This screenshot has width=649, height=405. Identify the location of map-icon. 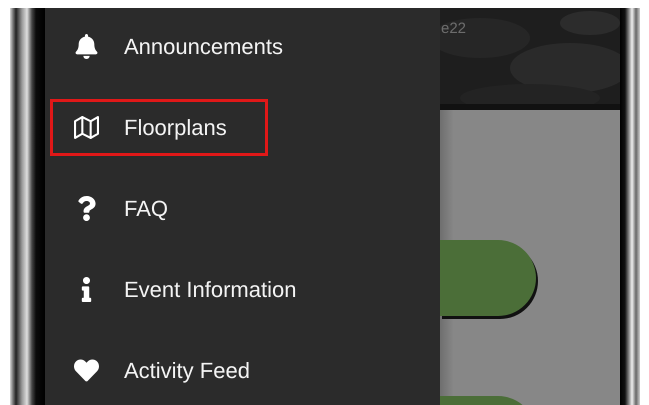
(86, 127).